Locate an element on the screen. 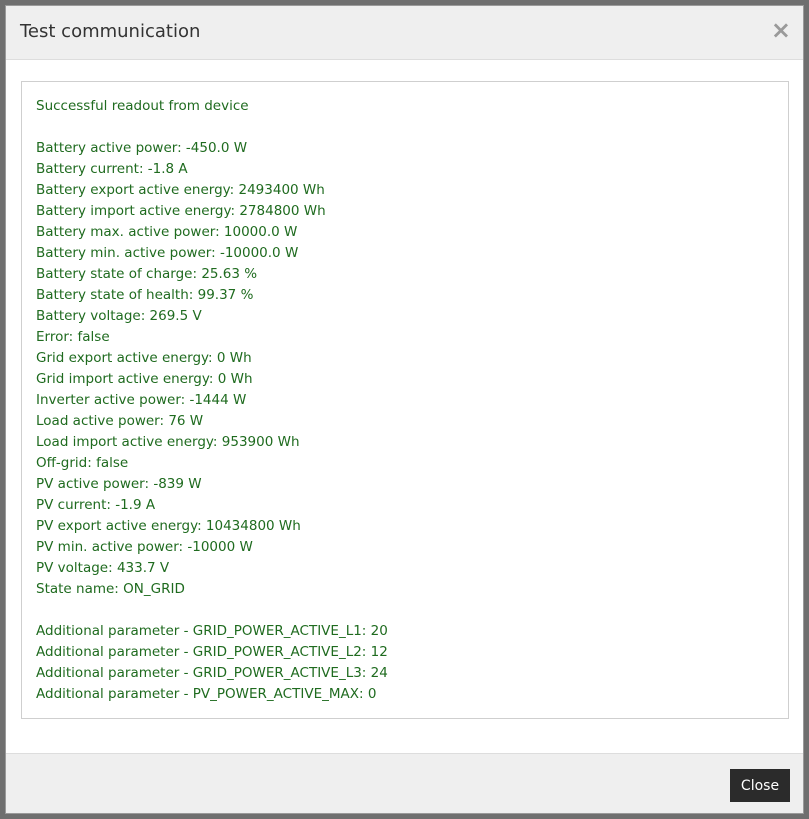 This screenshot has height=819, width=809. readout-line: Grid export active energy: 0 Wh is located at coordinates (144, 358).